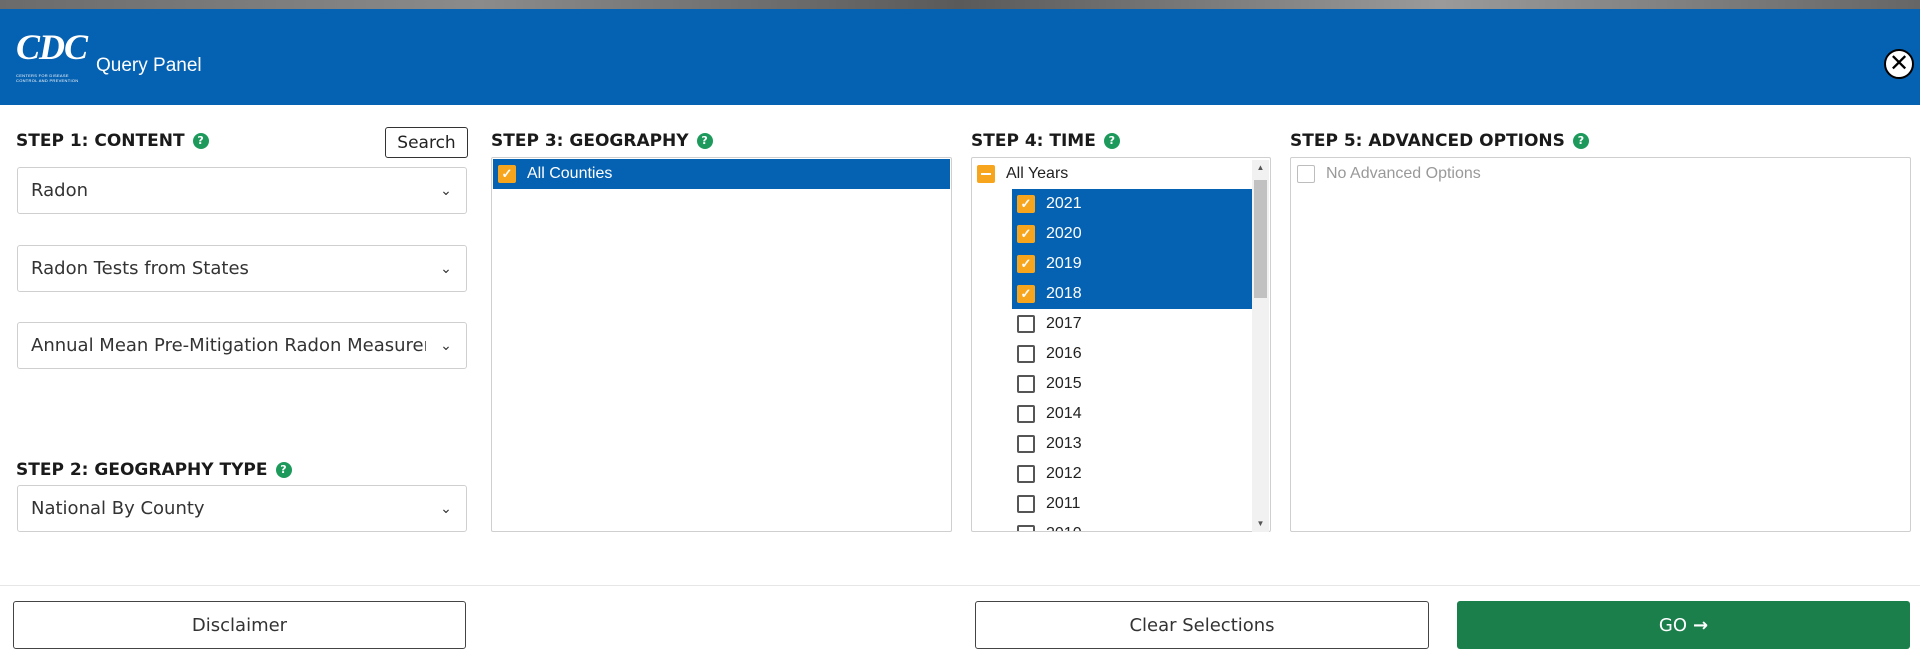 This screenshot has height=649, width=1920. What do you see at coordinates (1064, 473) in the screenshot?
I see `list-item-label: 2012` at bounding box center [1064, 473].